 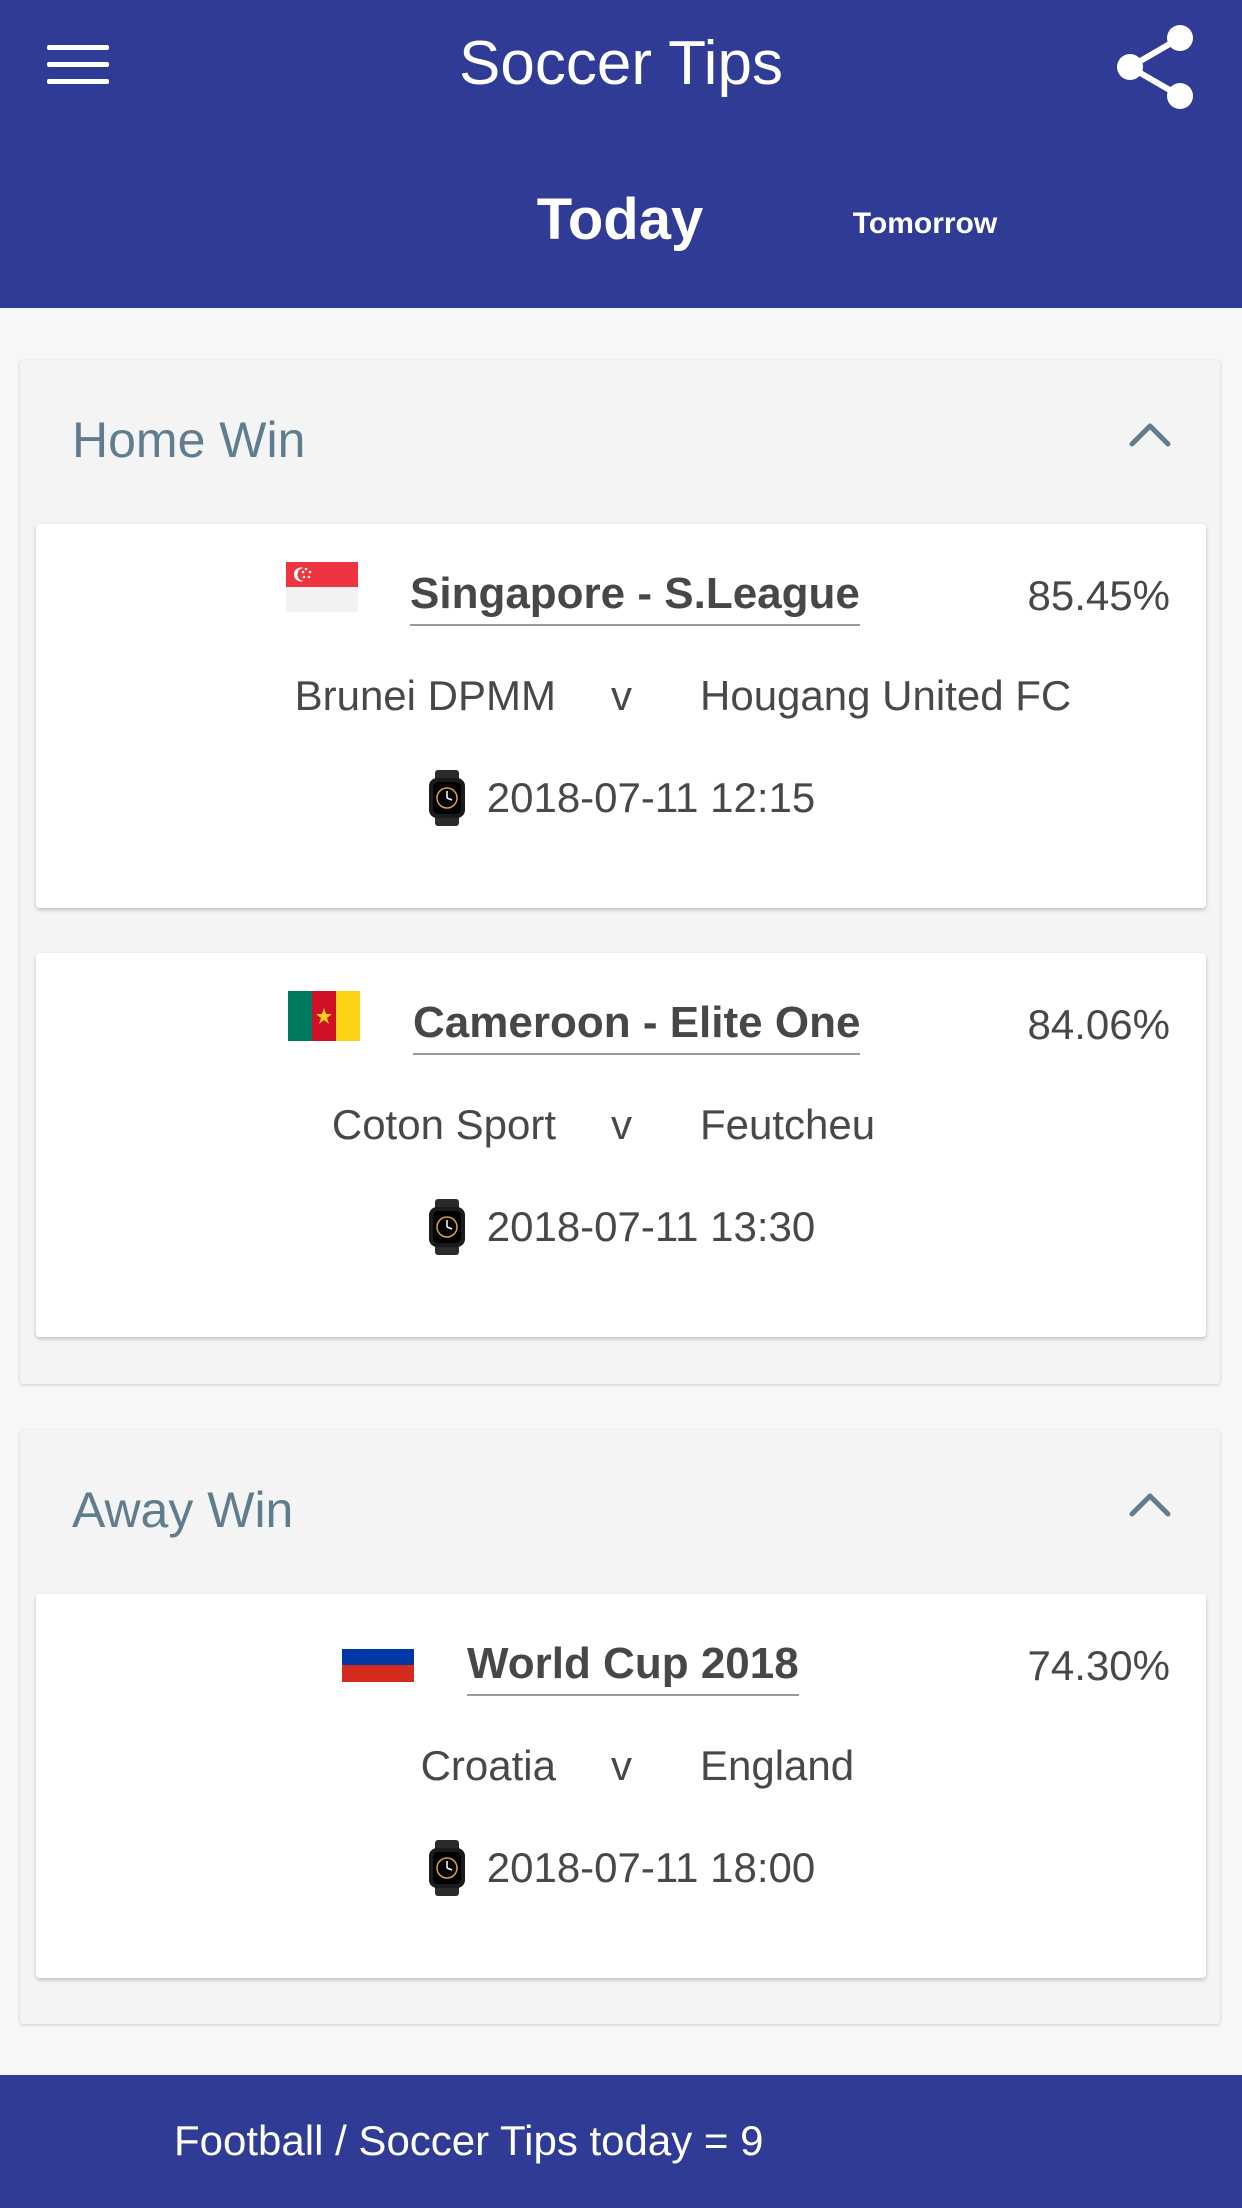 I want to click on tips-count-text: Football / Soccer Tips today = 9, so click(x=469, y=2140).